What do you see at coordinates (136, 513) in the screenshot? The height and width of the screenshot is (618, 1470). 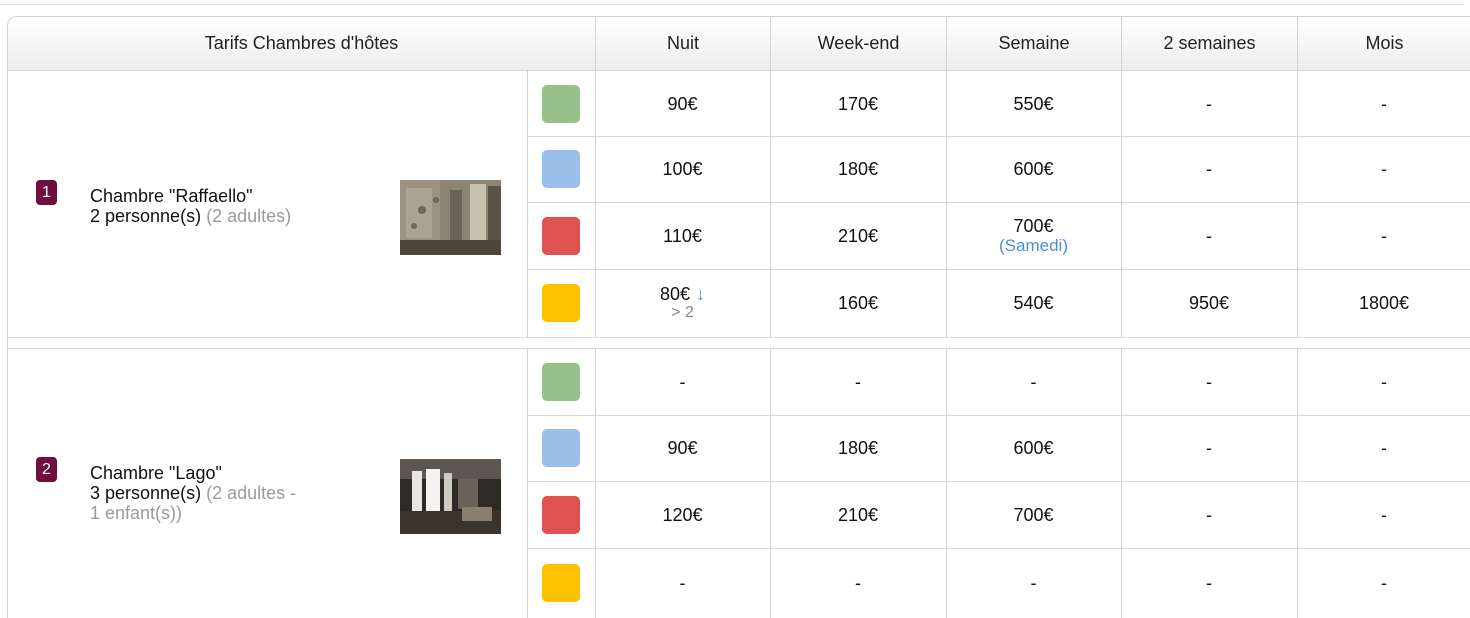 I see `room-occupancy-continued: 1 enfant(s))` at bounding box center [136, 513].